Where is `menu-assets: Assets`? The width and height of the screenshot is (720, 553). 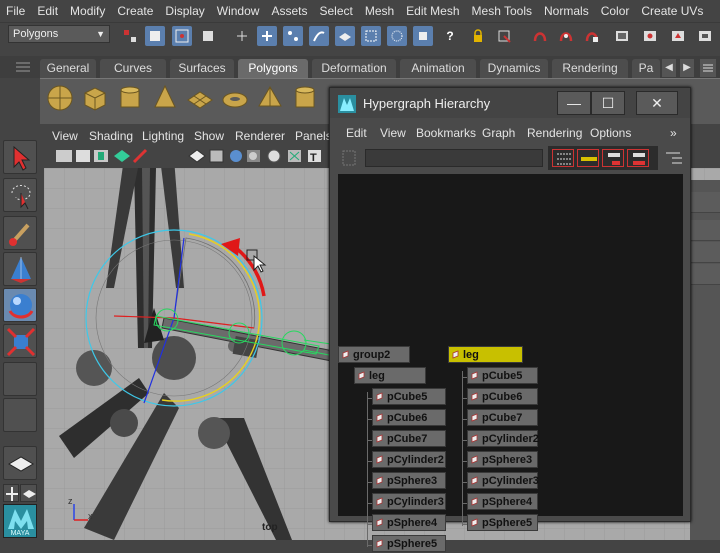
menu-assets: Assets is located at coordinates (289, 11).